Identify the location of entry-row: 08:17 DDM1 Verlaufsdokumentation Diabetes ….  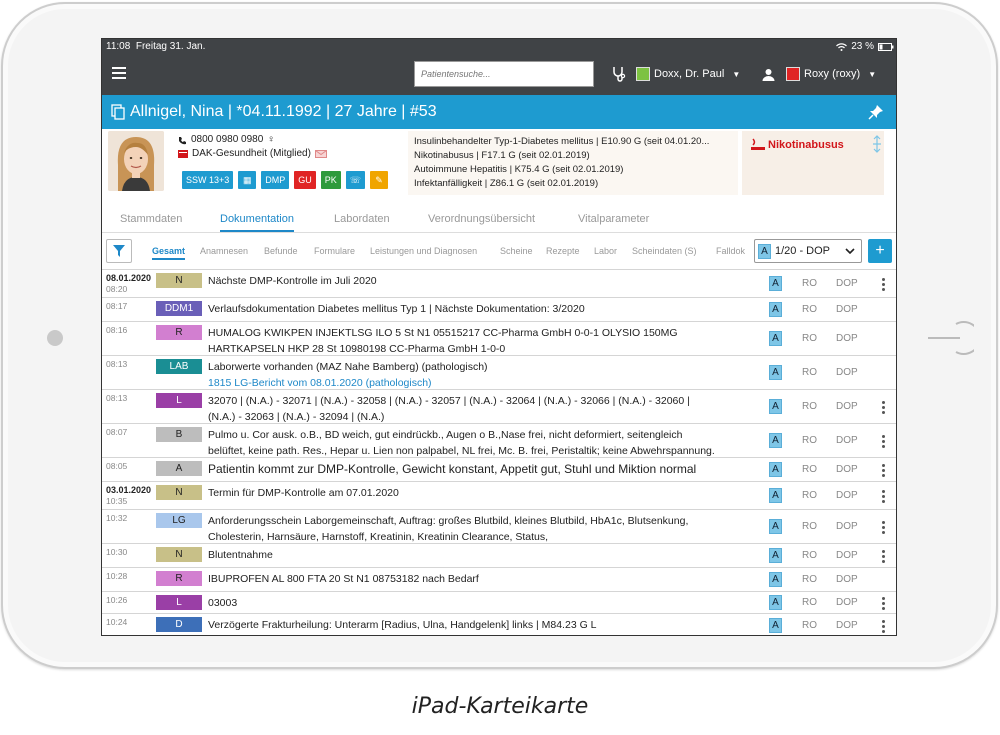
(499, 309).